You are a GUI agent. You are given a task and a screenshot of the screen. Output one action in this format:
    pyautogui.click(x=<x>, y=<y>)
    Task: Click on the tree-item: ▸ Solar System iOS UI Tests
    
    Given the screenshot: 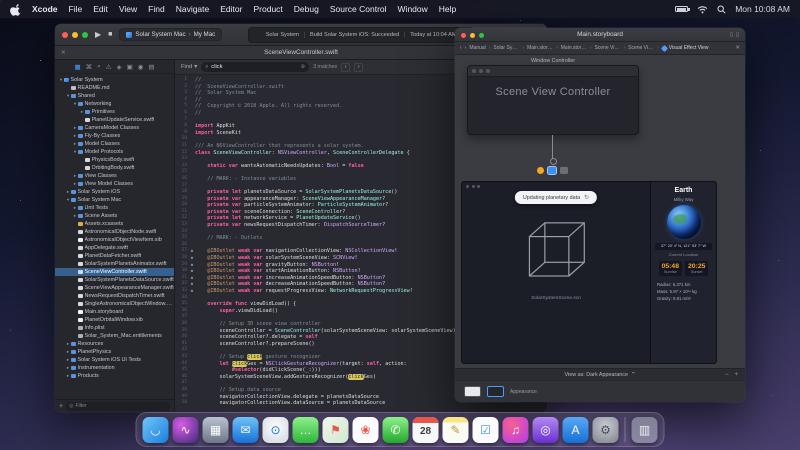 What is the action you would take?
    pyautogui.click(x=114, y=360)
    